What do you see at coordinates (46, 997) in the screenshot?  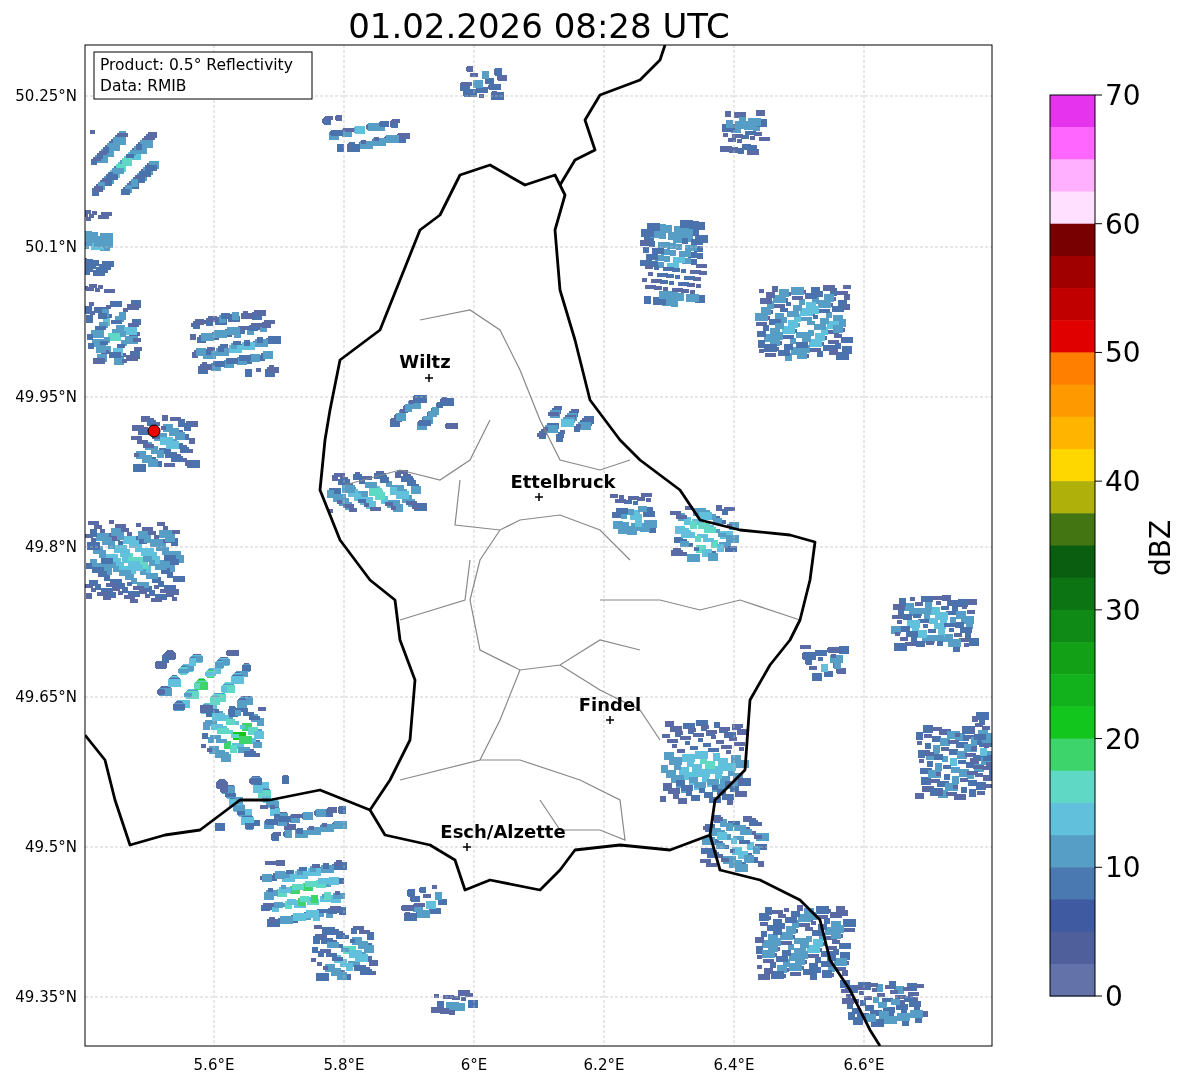 I see `latitude-label: 49.35°N` at bounding box center [46, 997].